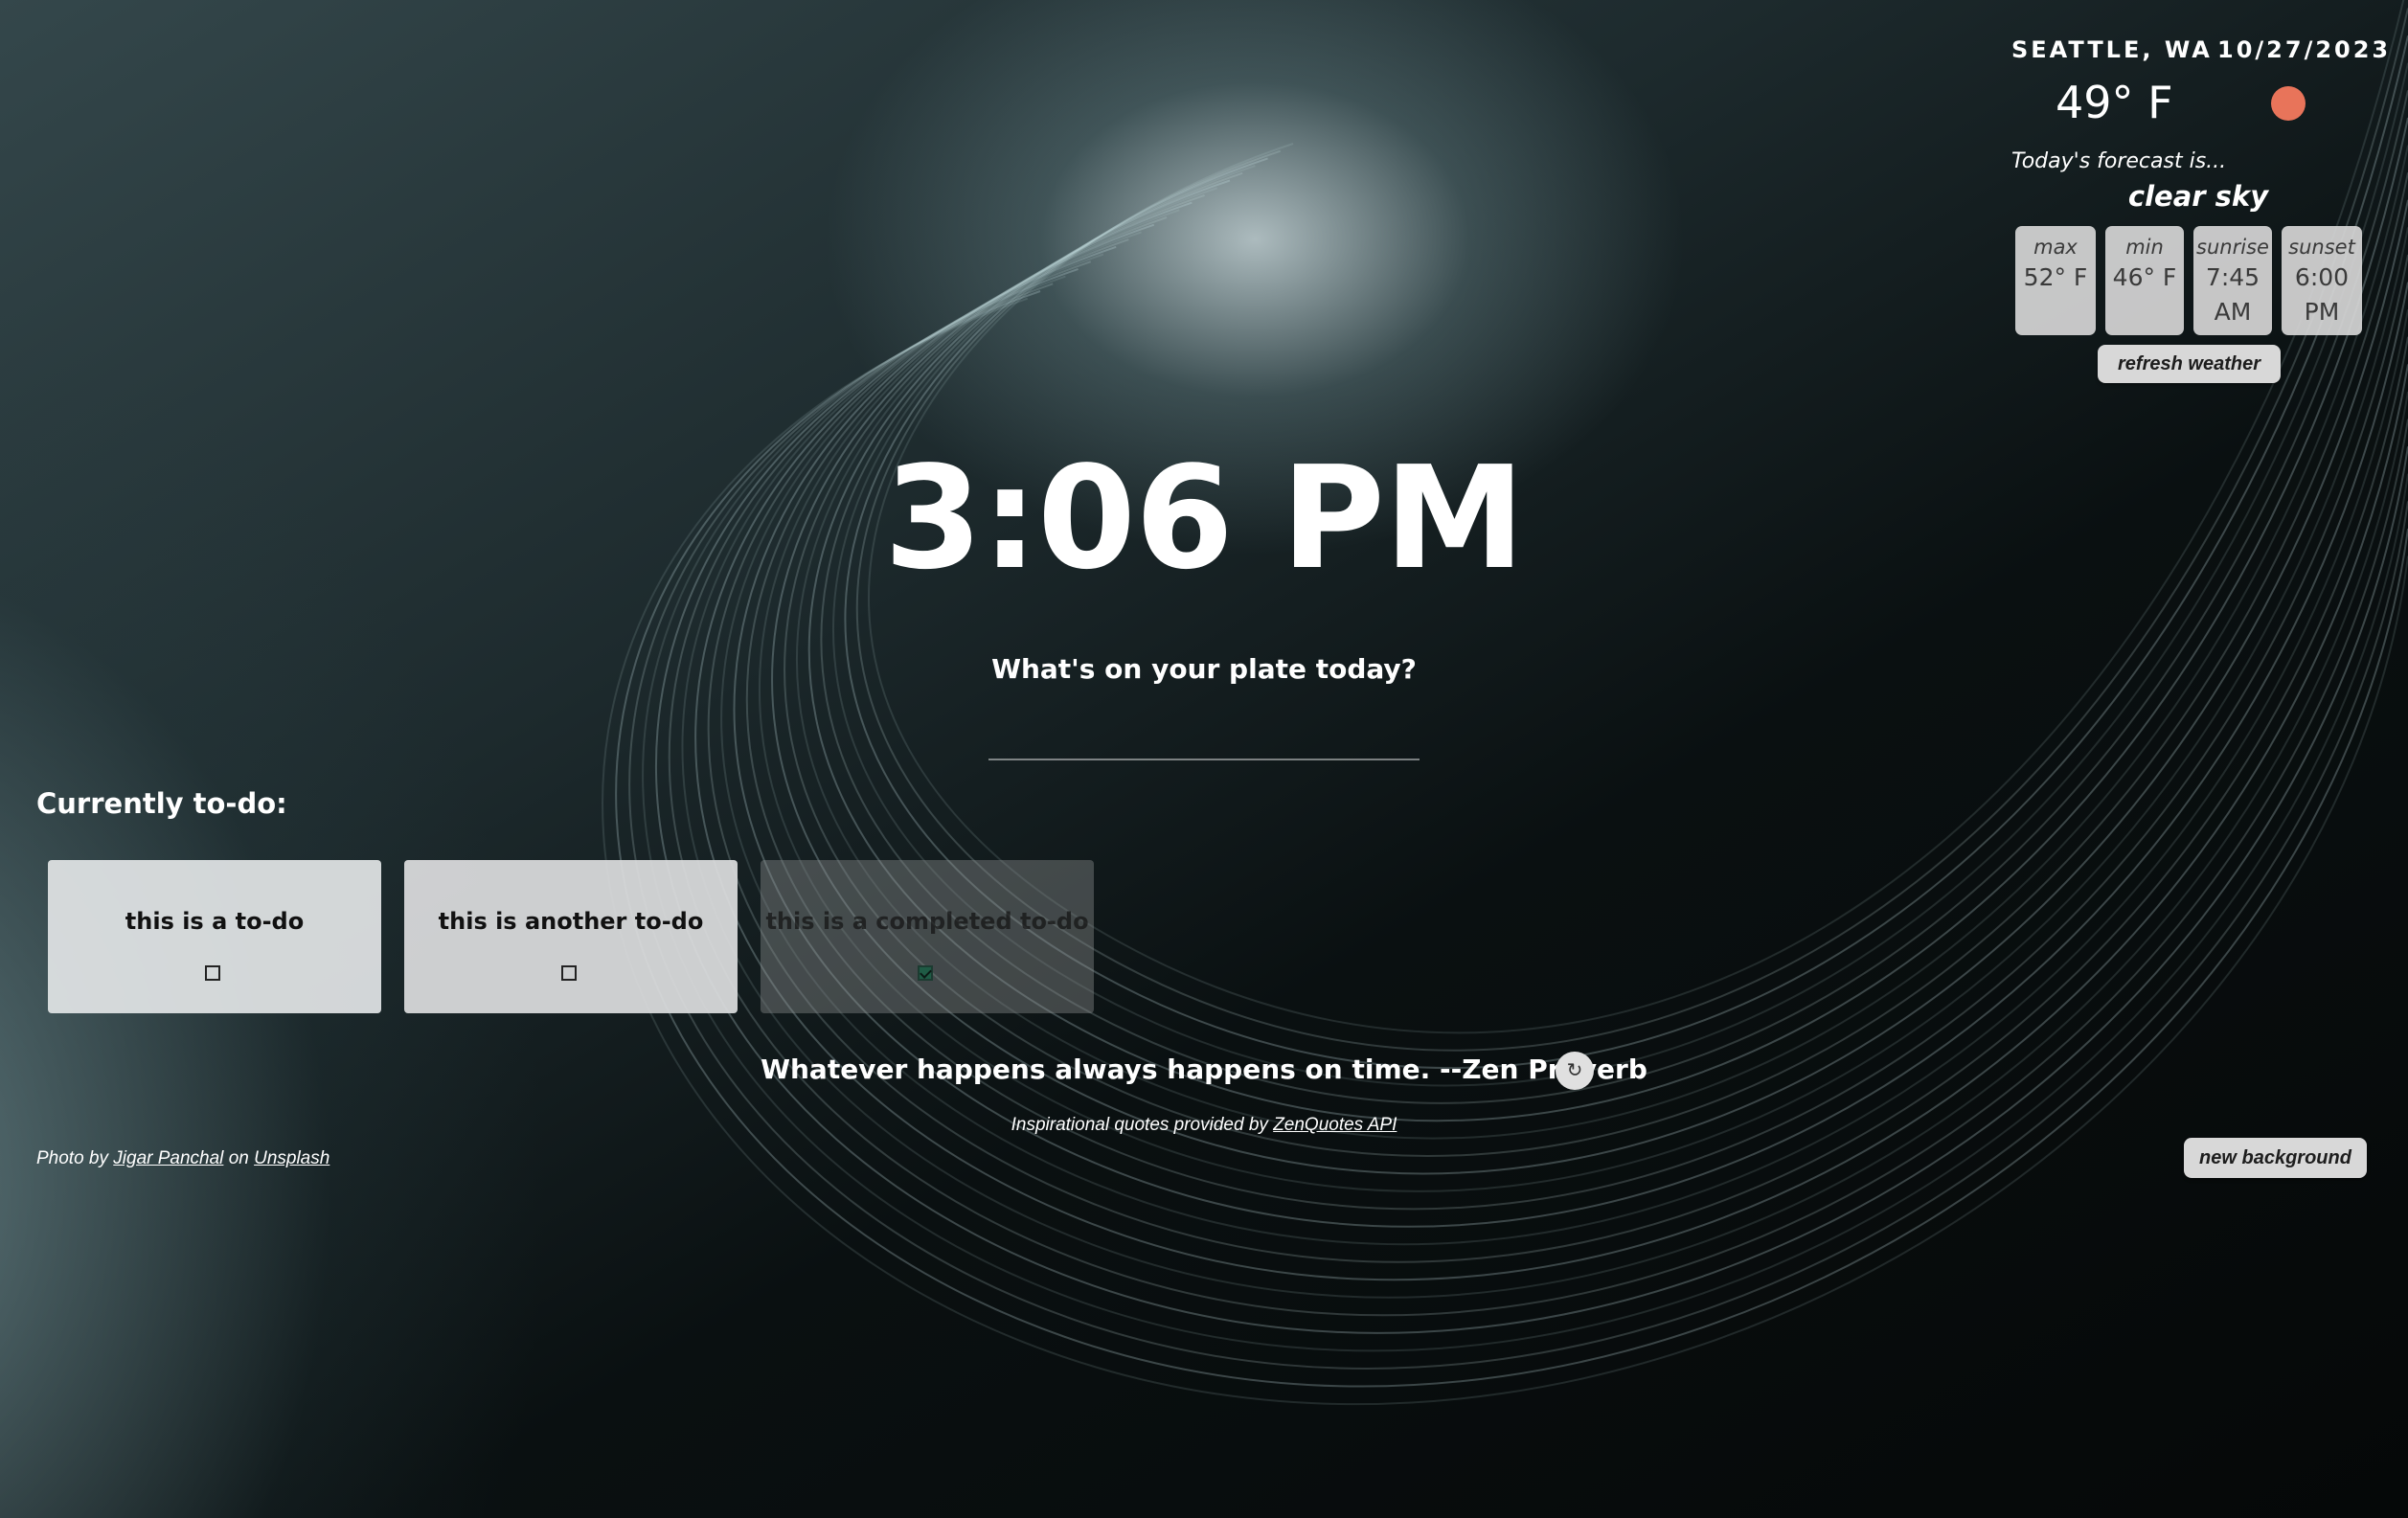  I want to click on weather-temperature: 49° F, so click(2114, 102).